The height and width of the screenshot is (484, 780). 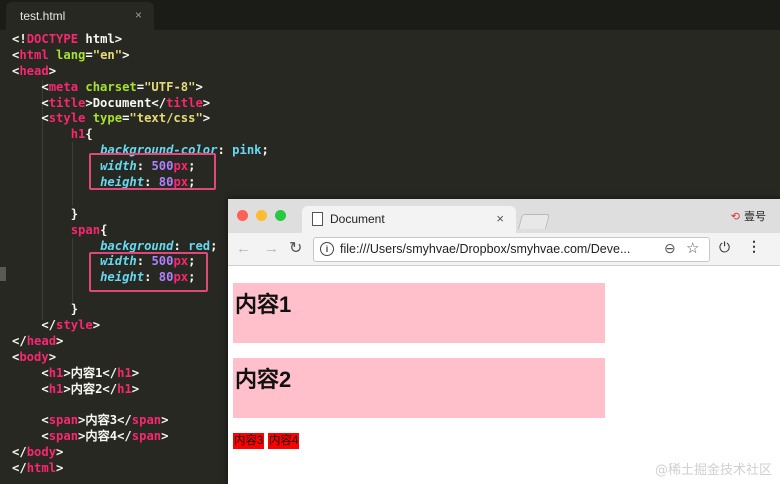 What do you see at coordinates (280, 215) in the screenshot?
I see `maximize-window-button` at bounding box center [280, 215].